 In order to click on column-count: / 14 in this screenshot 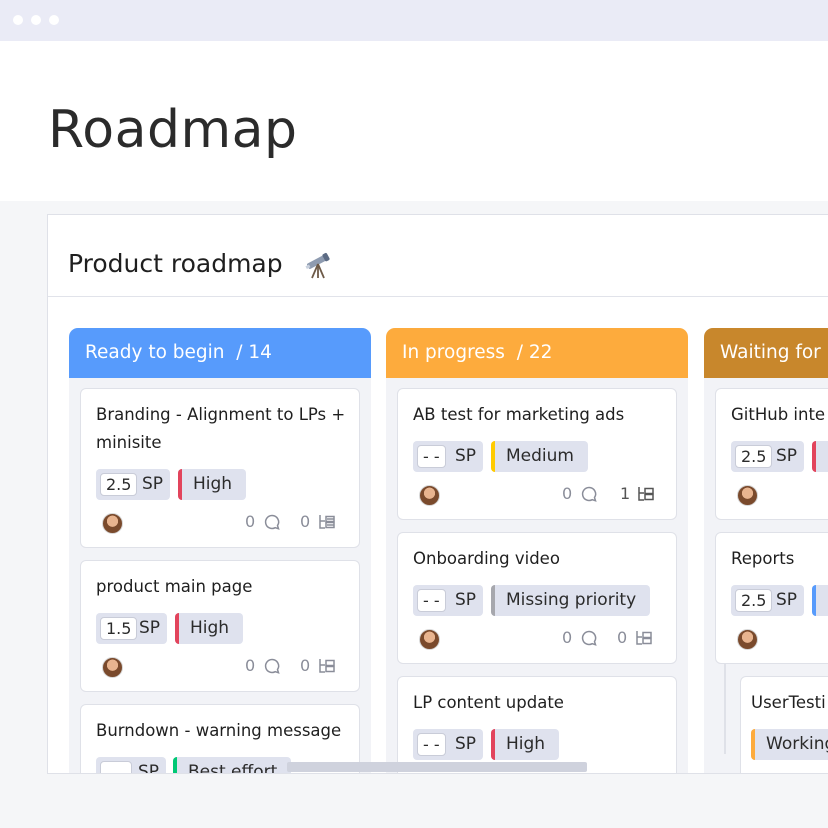, I will do `click(254, 352)`.